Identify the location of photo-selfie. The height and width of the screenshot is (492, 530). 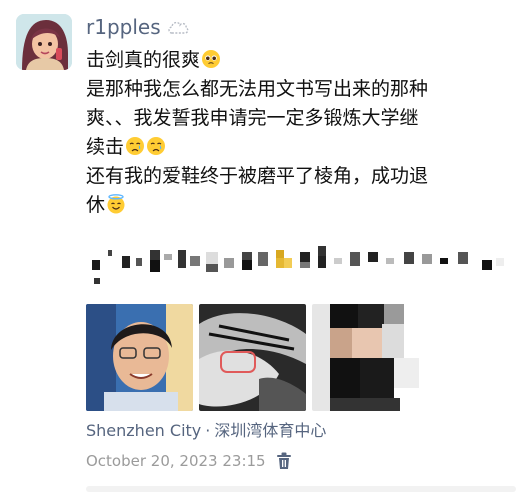
(139, 357).